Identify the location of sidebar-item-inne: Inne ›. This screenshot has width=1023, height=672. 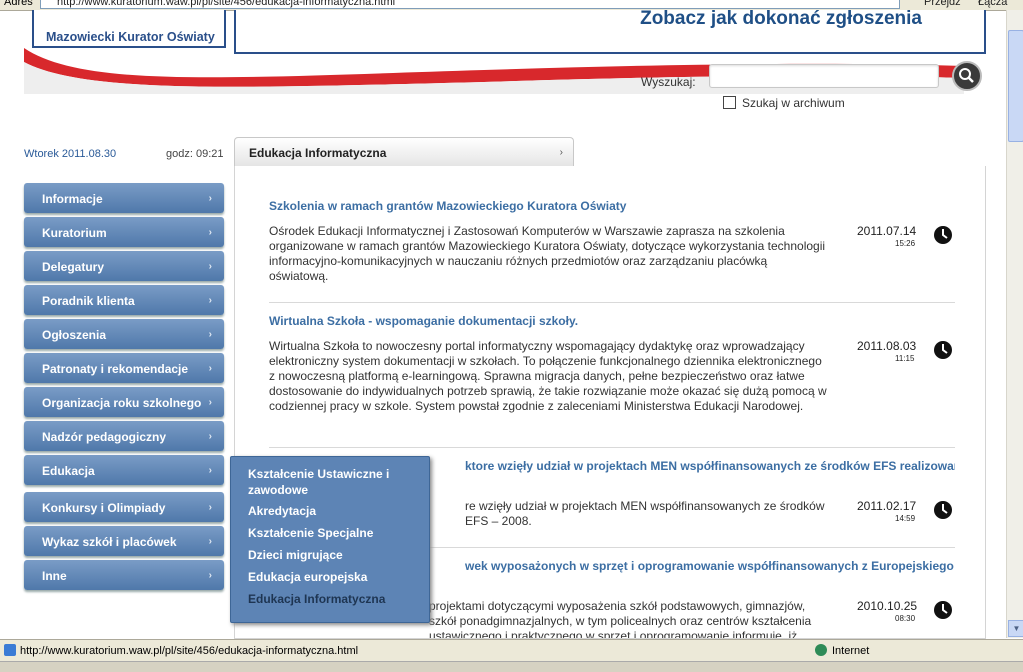
(124, 575).